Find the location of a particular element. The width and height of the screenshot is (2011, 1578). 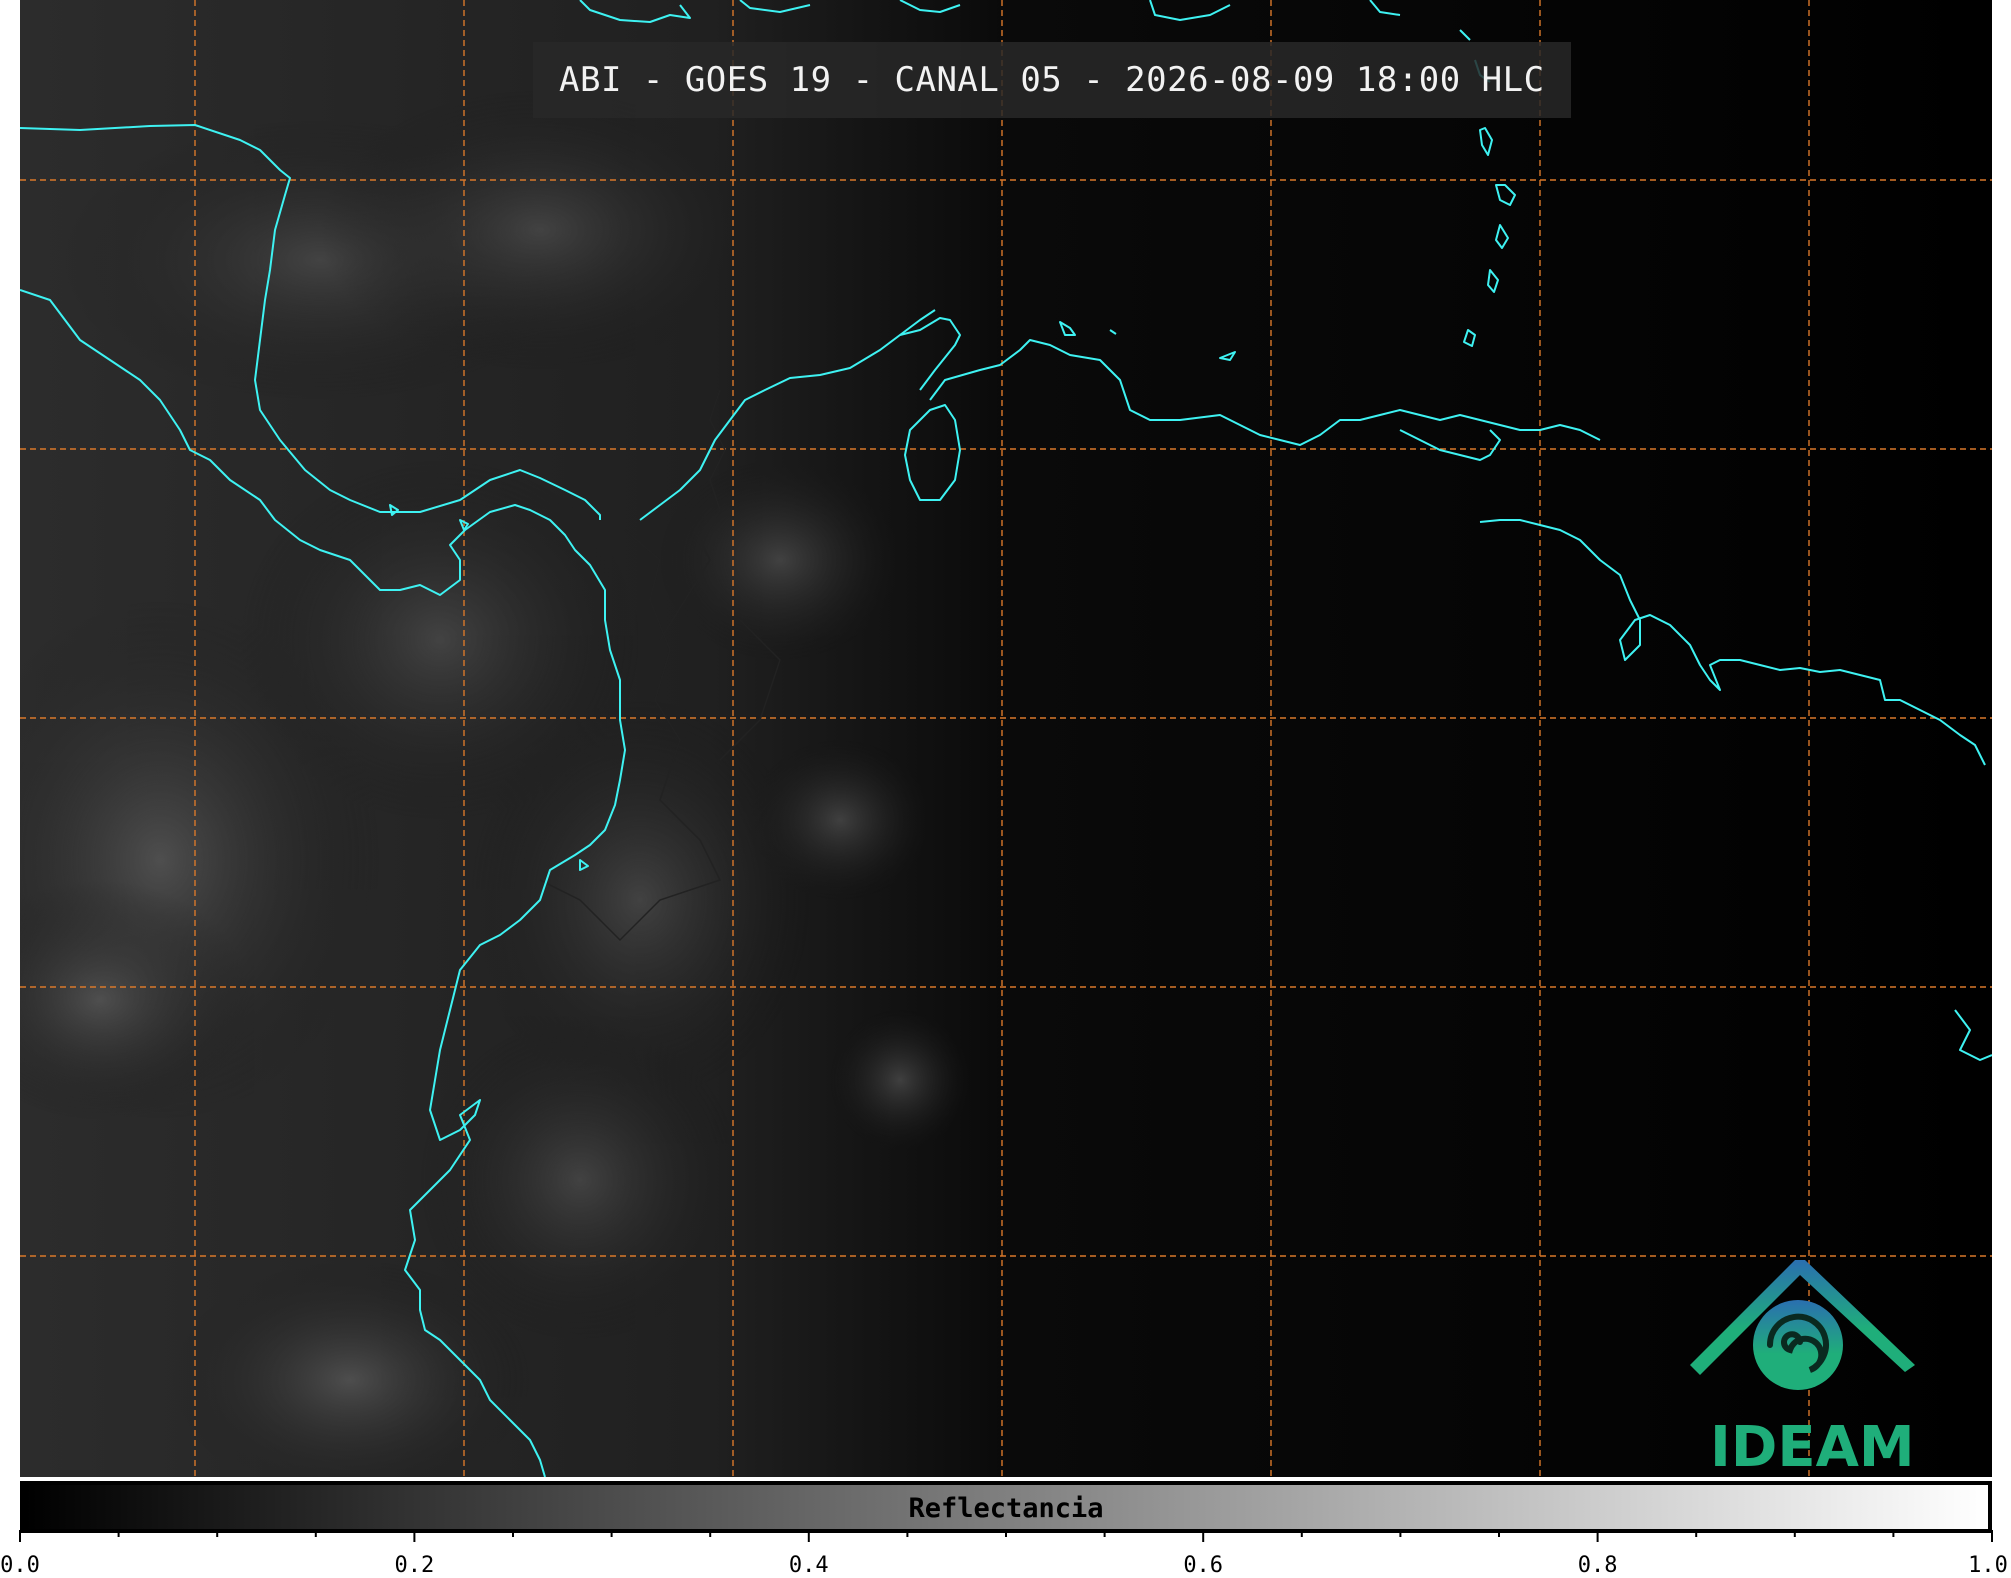

colorbar-tick-label: 0.0 is located at coordinates (20, 1565).